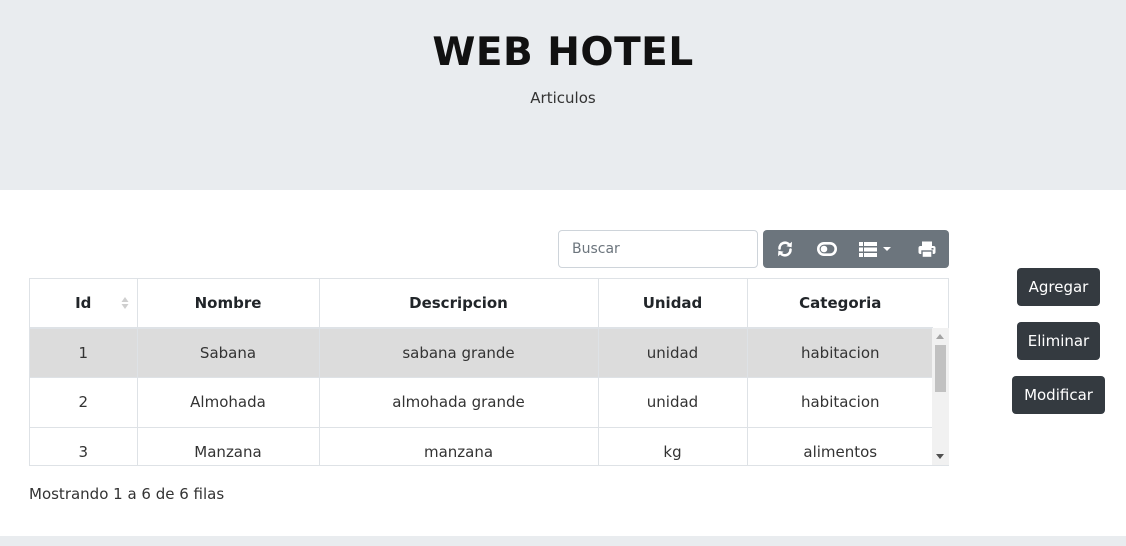  Describe the element at coordinates (1058, 341) in the screenshot. I see `delete-button: Eliminar` at that location.